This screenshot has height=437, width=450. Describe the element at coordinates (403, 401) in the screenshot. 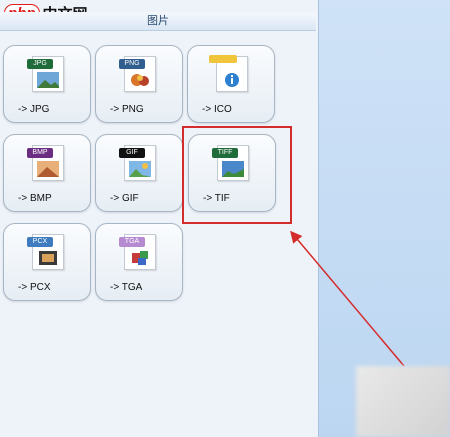

I see `watermark-blur` at that location.